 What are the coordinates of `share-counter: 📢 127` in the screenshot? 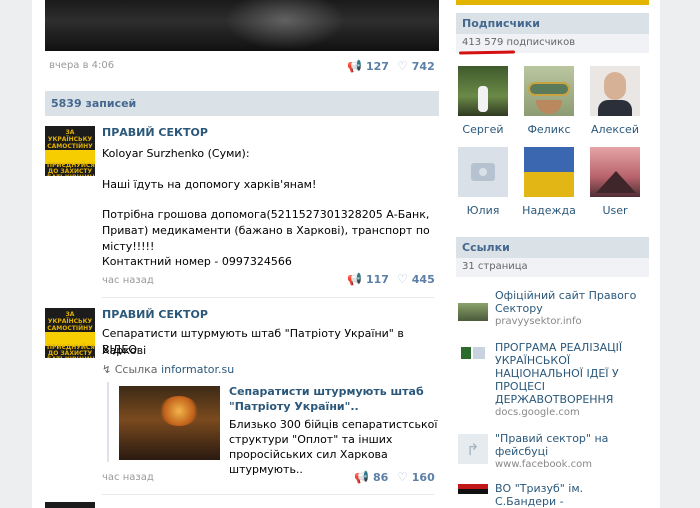 It's located at (368, 66).